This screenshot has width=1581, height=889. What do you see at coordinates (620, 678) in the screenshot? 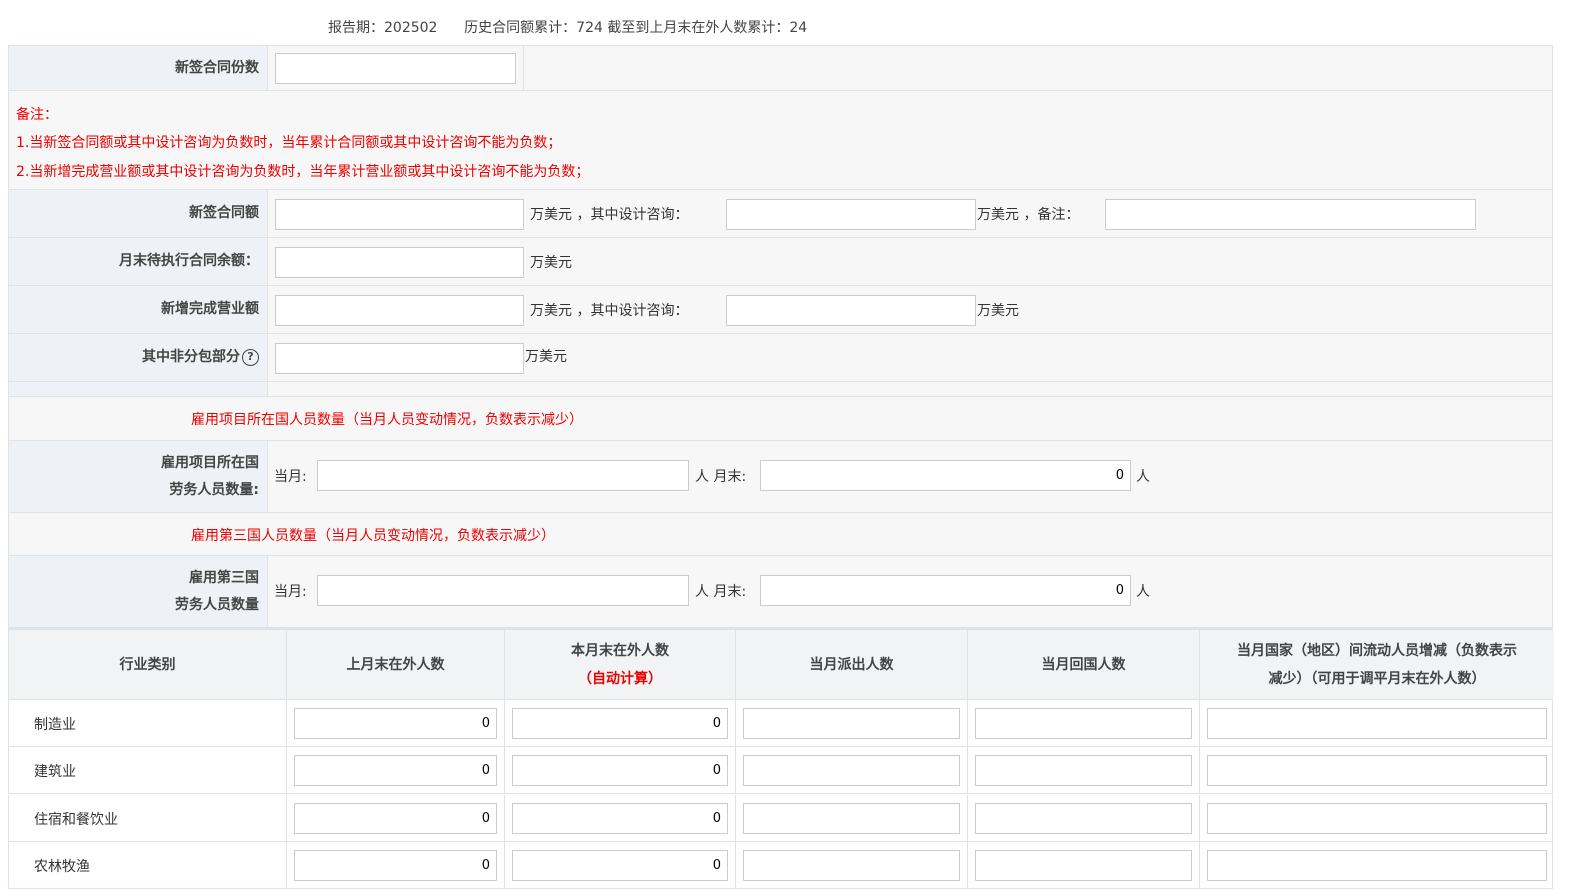
I see `auto-calc-note: （自动计算）` at bounding box center [620, 678].